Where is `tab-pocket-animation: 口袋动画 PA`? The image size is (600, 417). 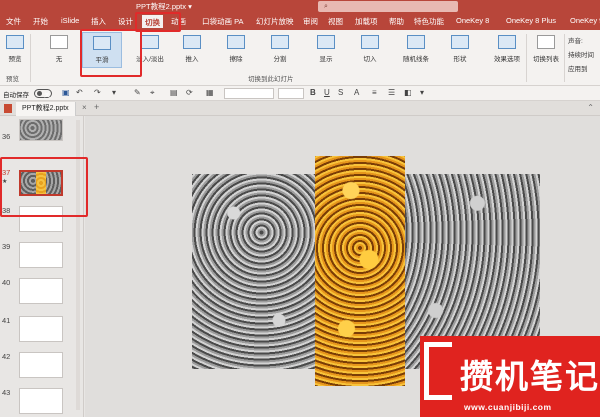
tab-pocket-animation: 口袋动画 PA is located at coordinates (223, 21).